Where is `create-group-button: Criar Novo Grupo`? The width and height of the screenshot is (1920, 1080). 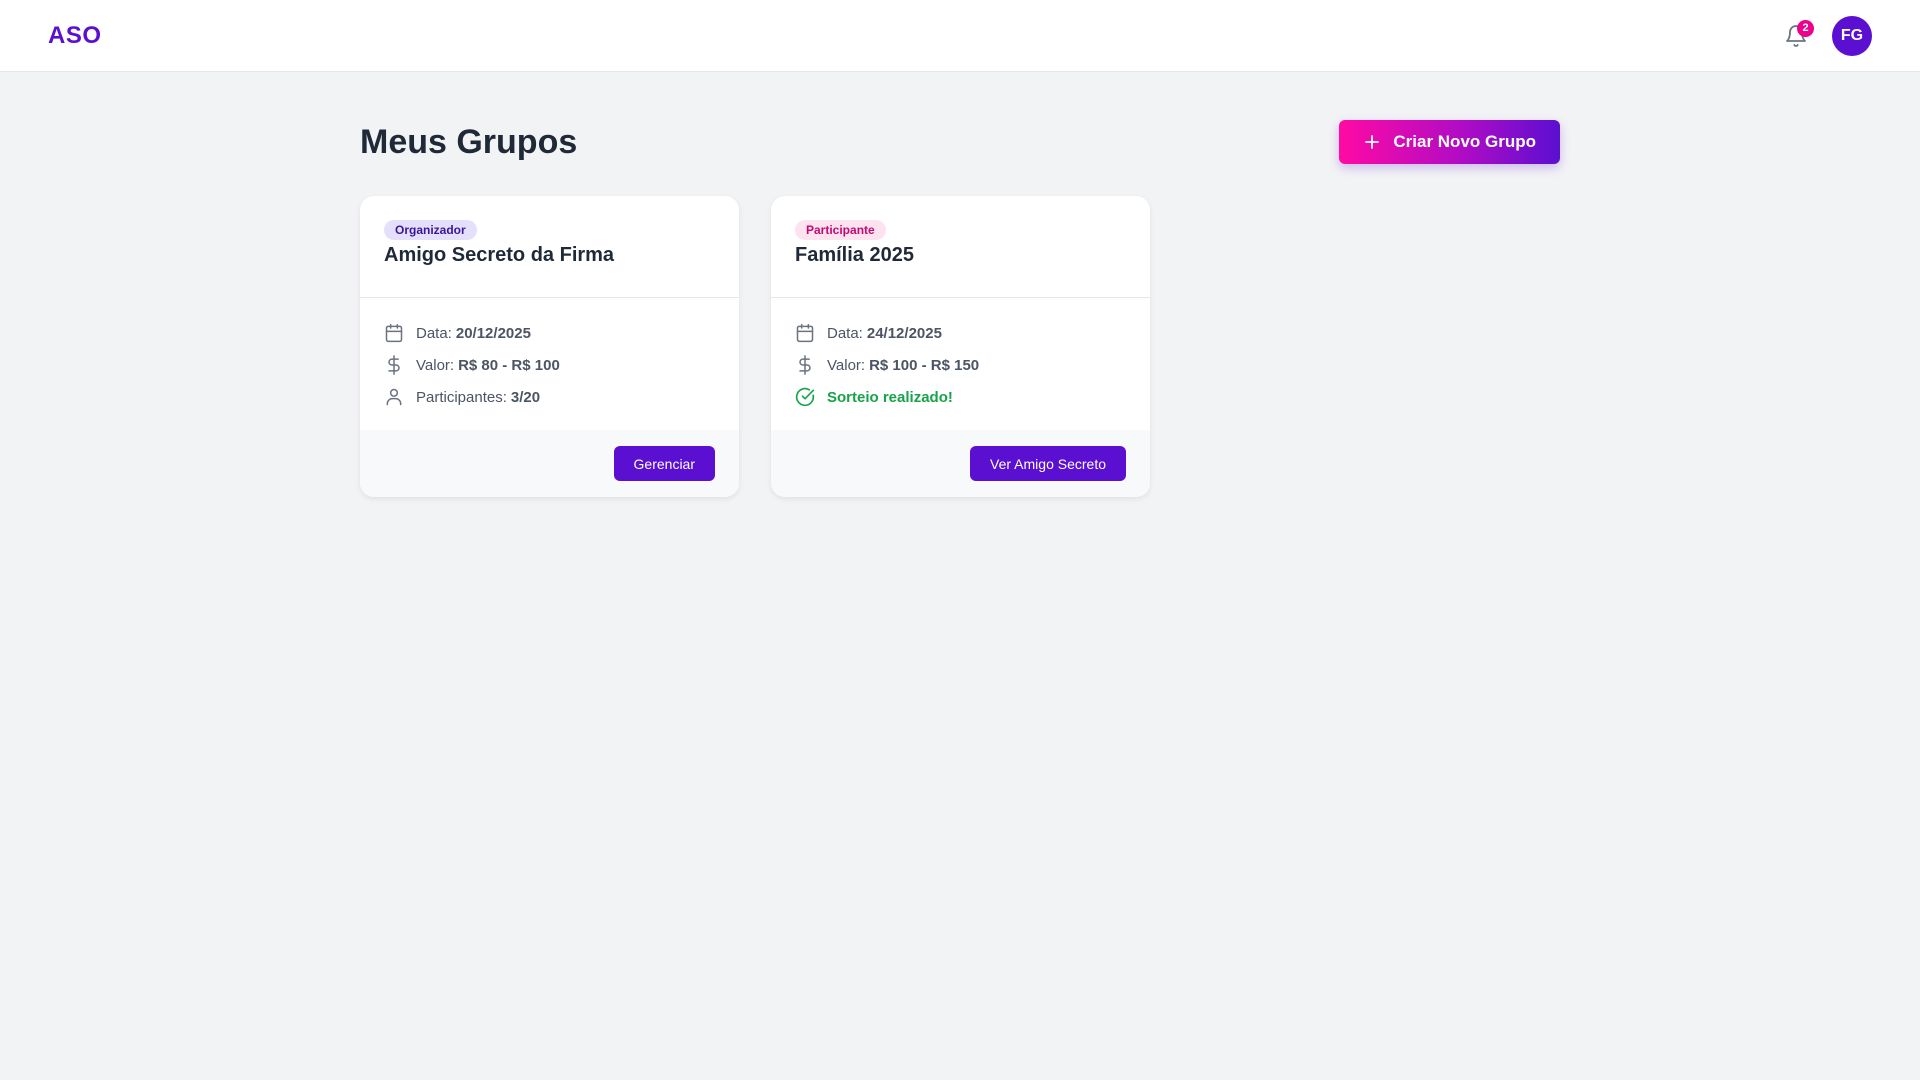
create-group-button: Criar Novo Grupo is located at coordinates (1449, 142).